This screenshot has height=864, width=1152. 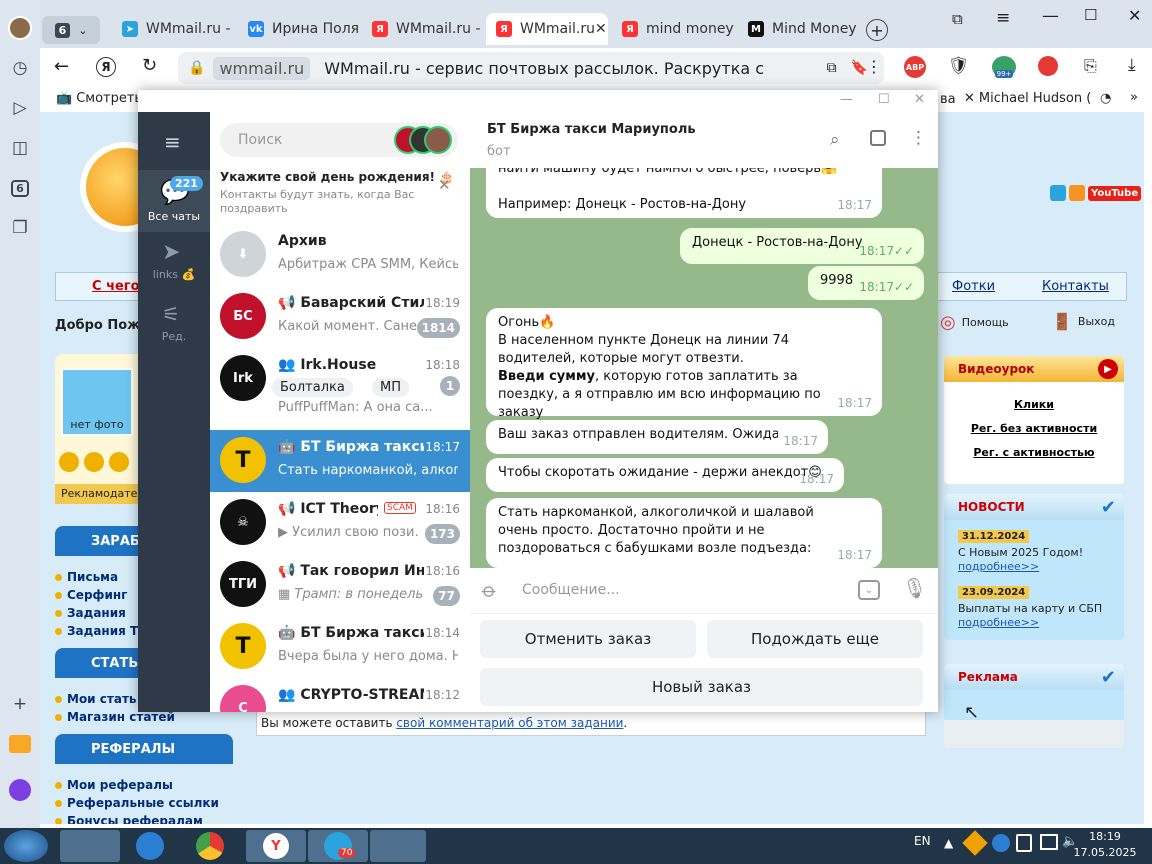 What do you see at coordinates (20, 744) in the screenshot?
I see `mail-icon` at bounding box center [20, 744].